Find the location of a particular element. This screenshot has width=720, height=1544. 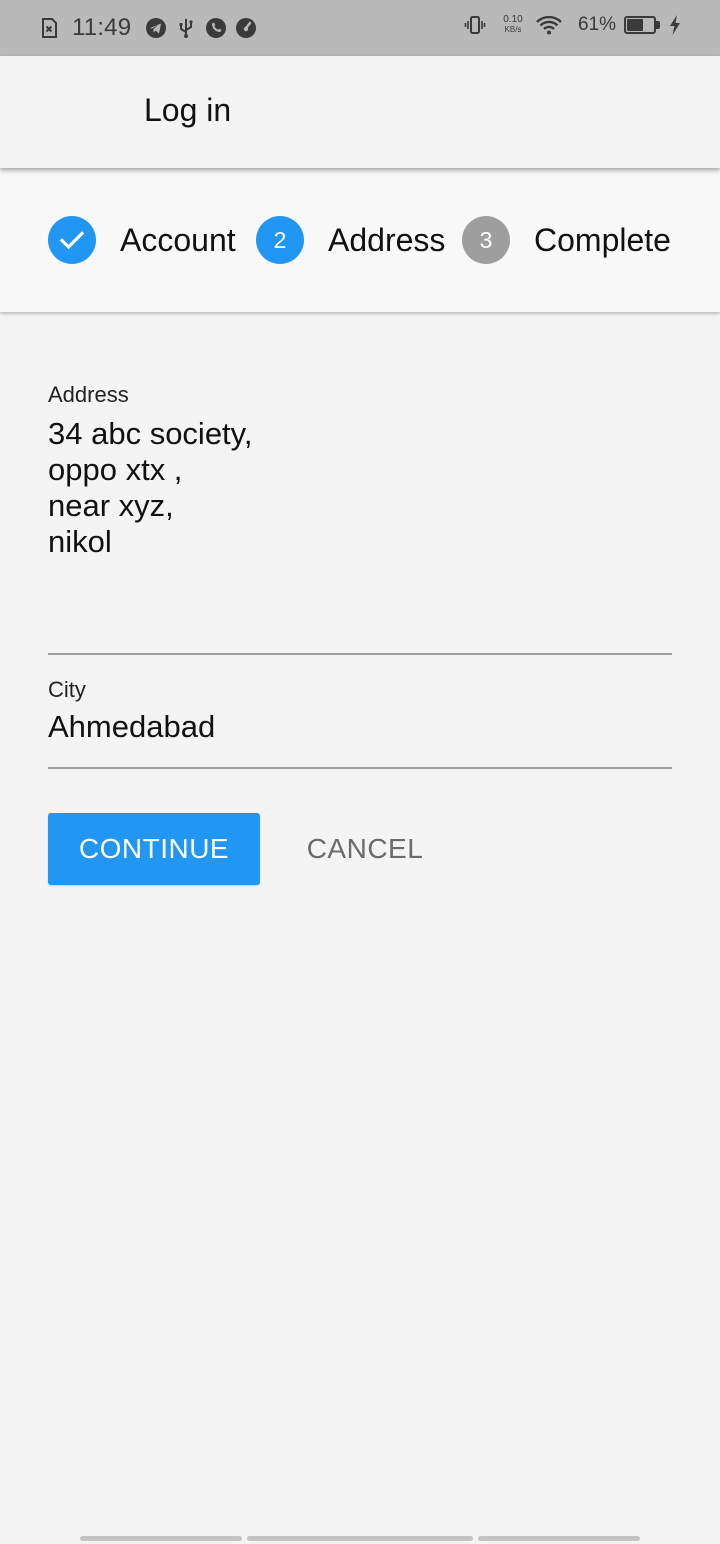

charging-icon is located at coordinates (675, 25).